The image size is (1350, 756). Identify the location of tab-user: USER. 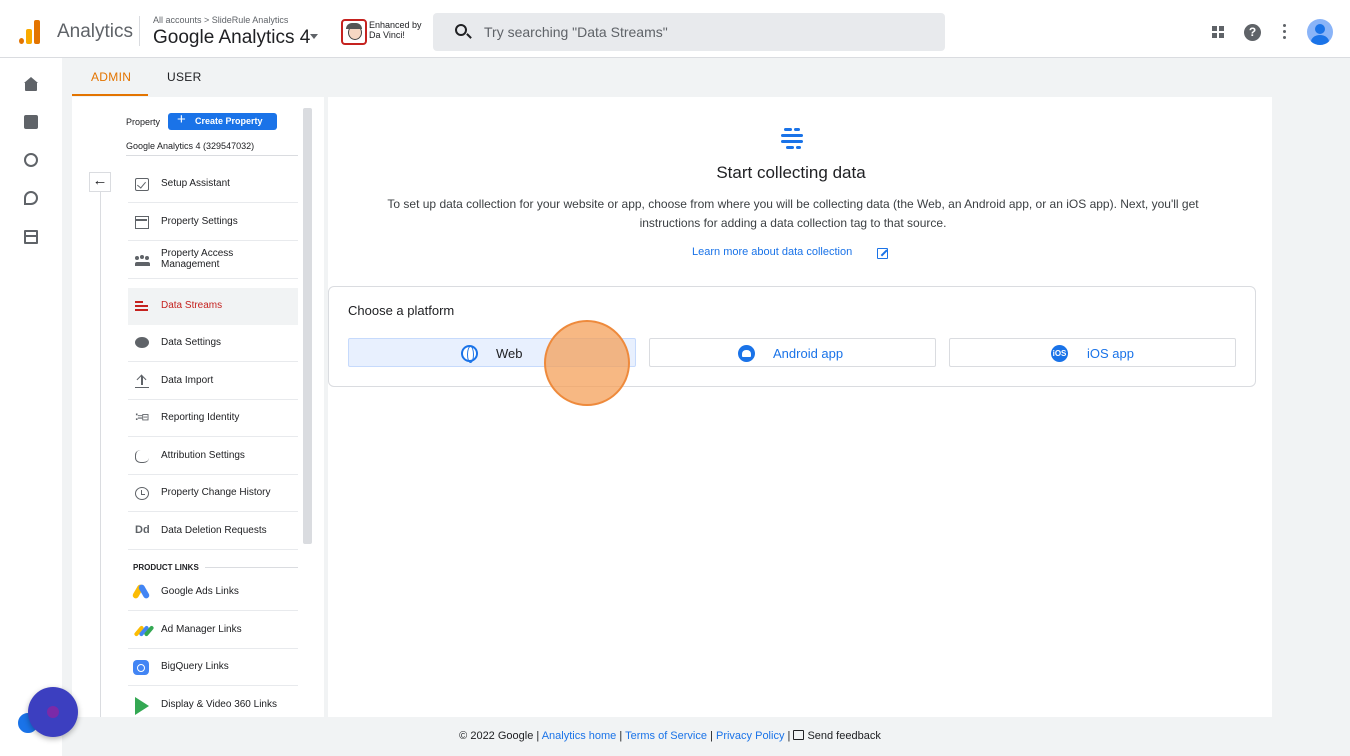
(184, 77).